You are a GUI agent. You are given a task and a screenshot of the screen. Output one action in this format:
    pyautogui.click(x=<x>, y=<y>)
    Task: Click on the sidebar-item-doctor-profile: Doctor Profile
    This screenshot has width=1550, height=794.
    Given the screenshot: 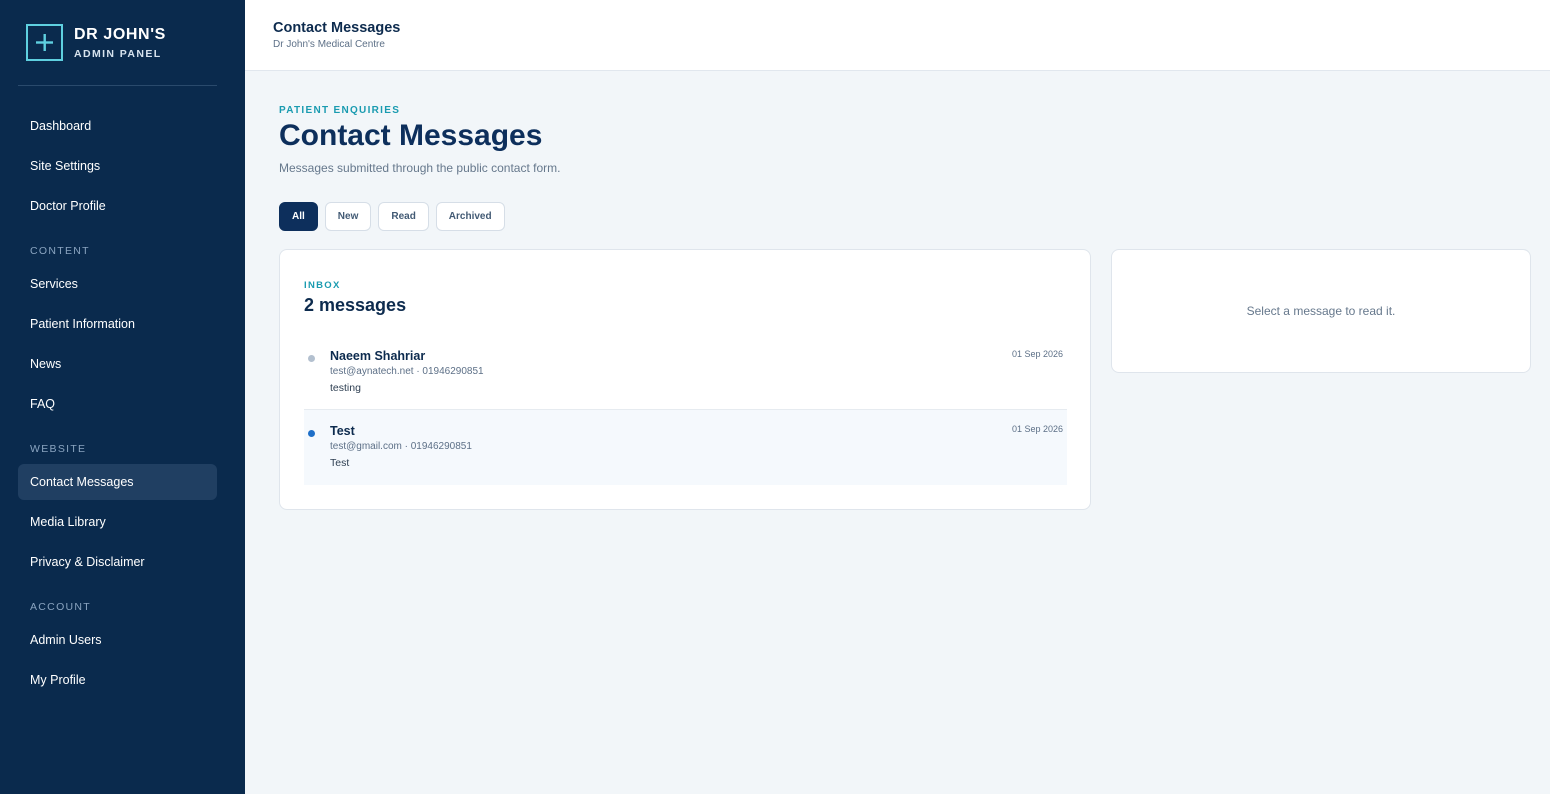 What is the action you would take?
    pyautogui.click(x=117, y=206)
    